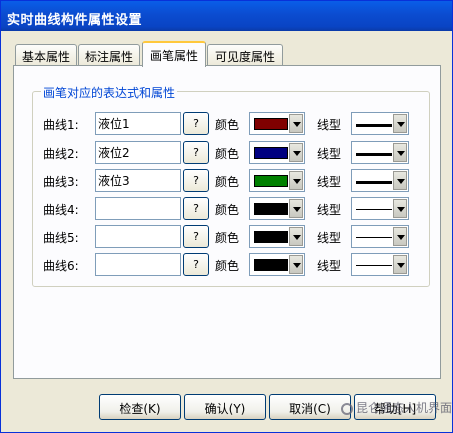  What do you see at coordinates (61, 210) in the screenshot?
I see `curve-label: 曲线4:` at bounding box center [61, 210].